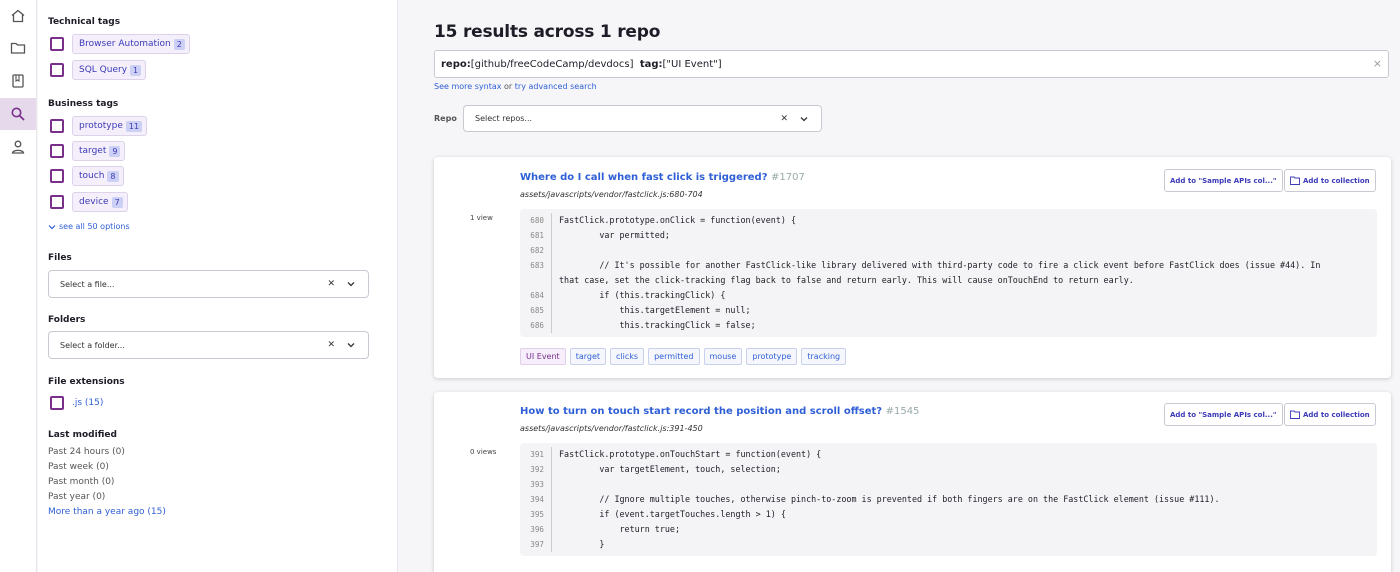  I want to click on tag-chip: target, so click(588, 356).